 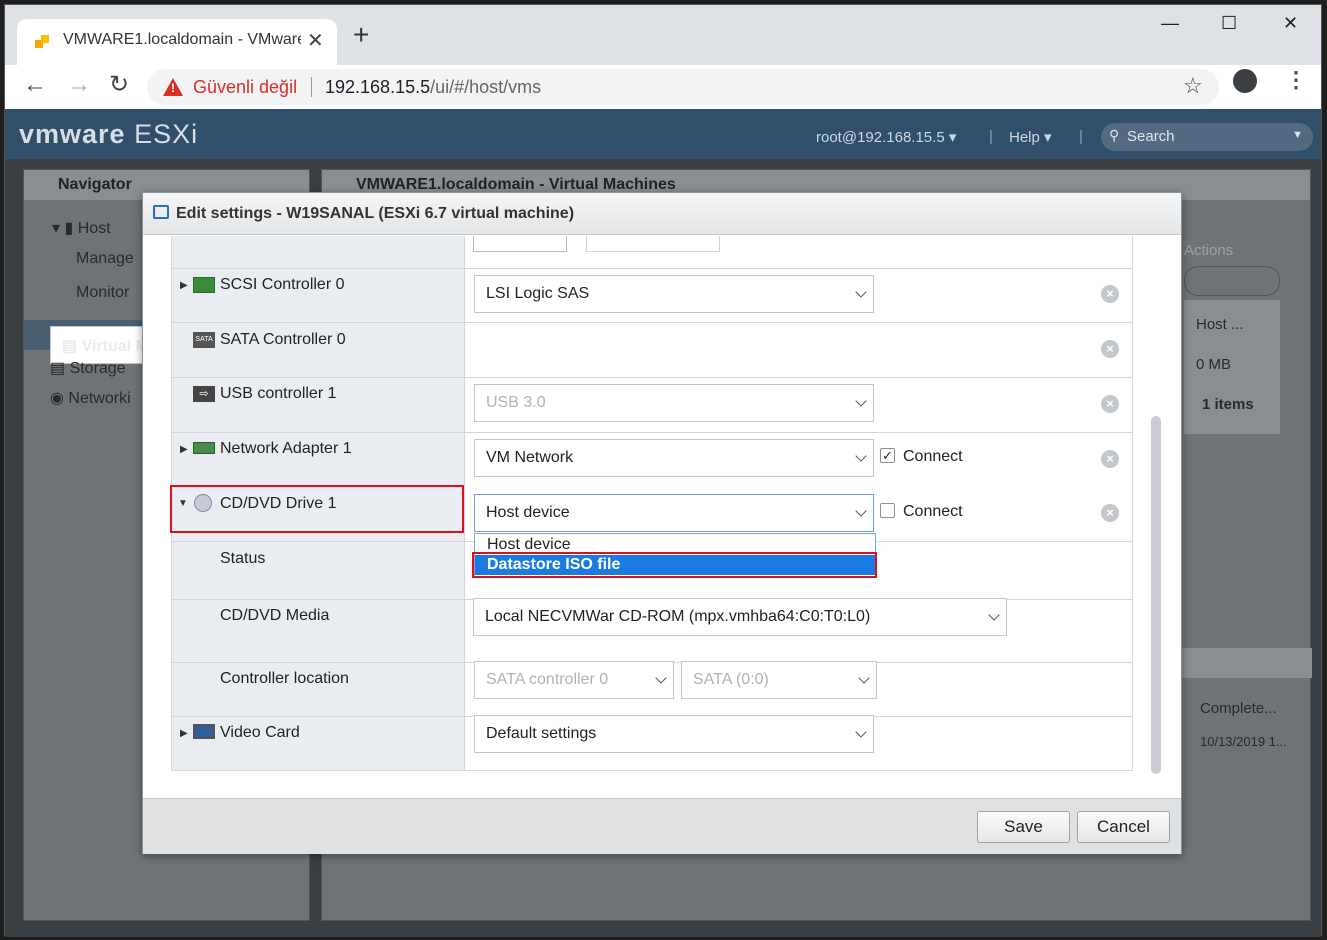 I want to click on cd-dvd-type-select: Host device, so click(x=674, y=513).